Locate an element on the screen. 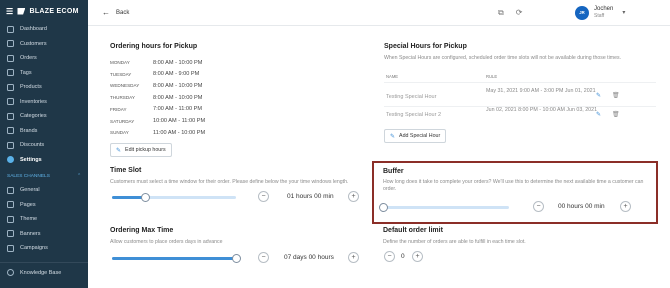 The width and height of the screenshot is (670, 288). sidebar-item-knowledge-base: Knowledge Base is located at coordinates (44, 273).